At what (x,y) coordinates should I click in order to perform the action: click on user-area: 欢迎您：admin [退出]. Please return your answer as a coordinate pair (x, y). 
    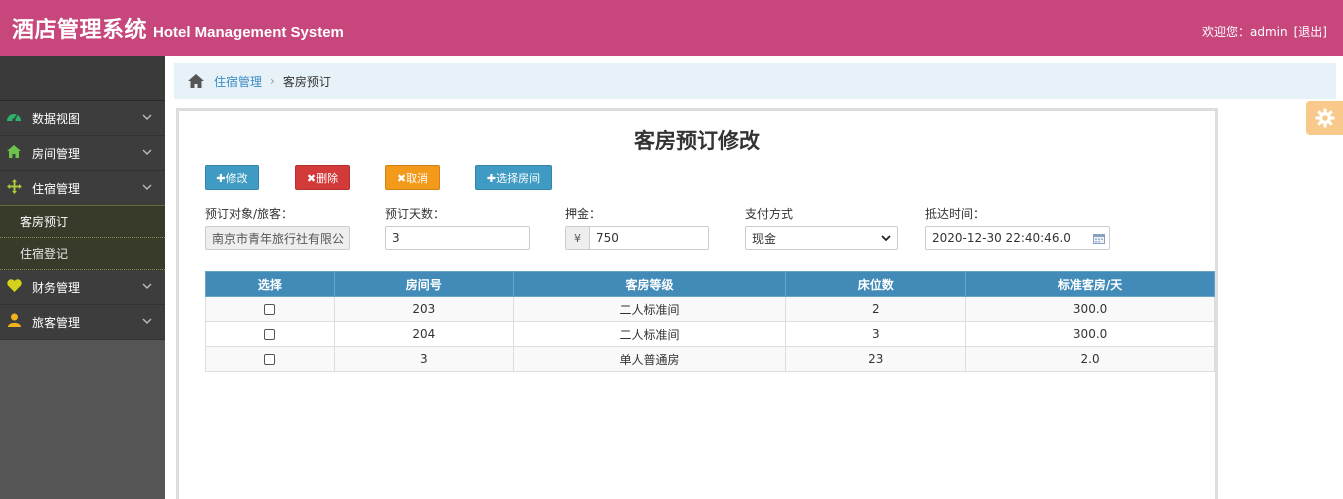
    Looking at the image, I should click on (1264, 31).